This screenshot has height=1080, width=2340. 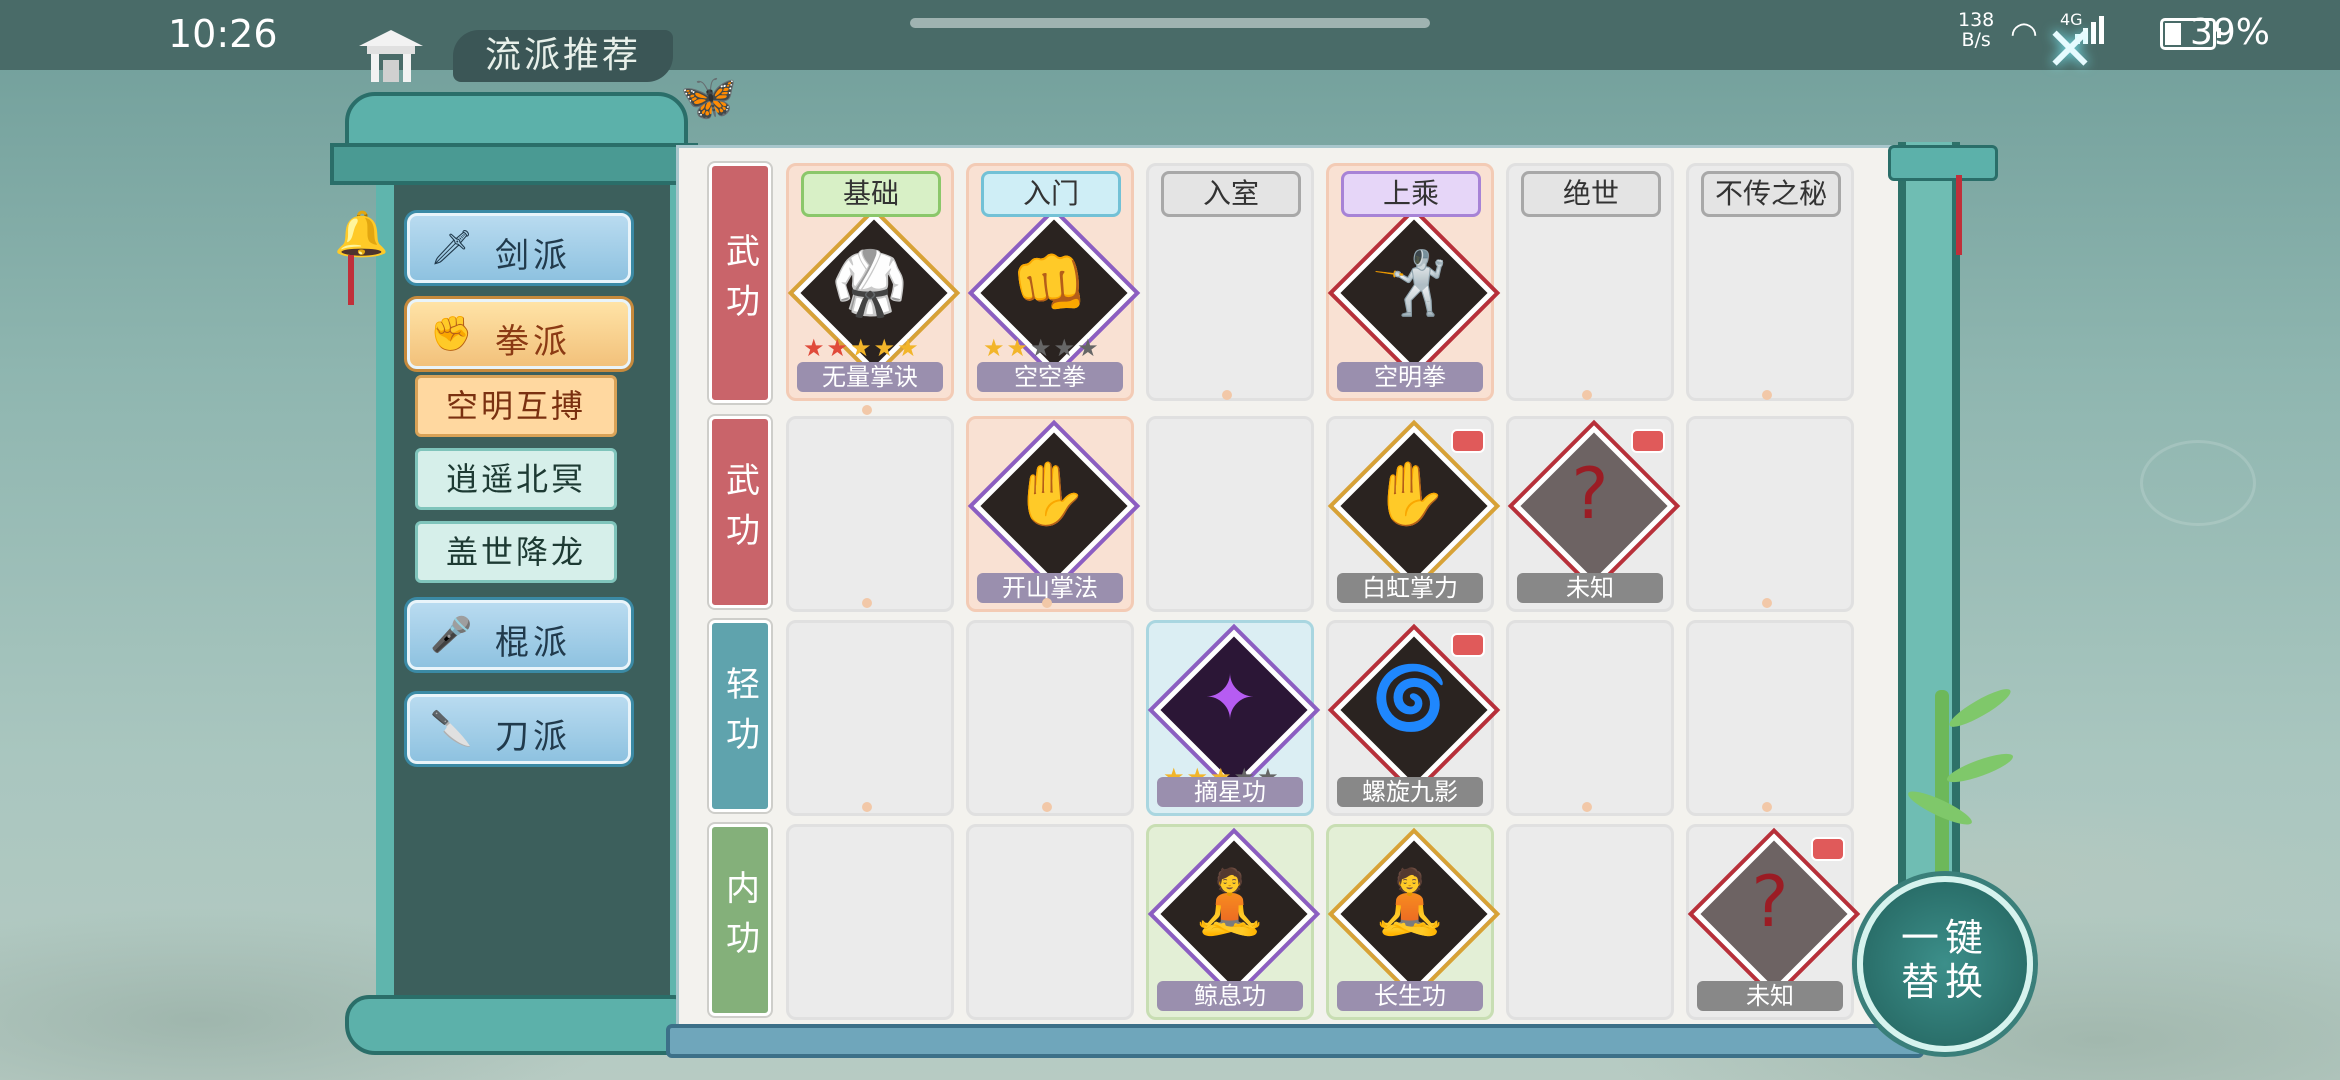 What do you see at coordinates (1944, 982) in the screenshot?
I see `one-key-label-line2: 替换` at bounding box center [1944, 982].